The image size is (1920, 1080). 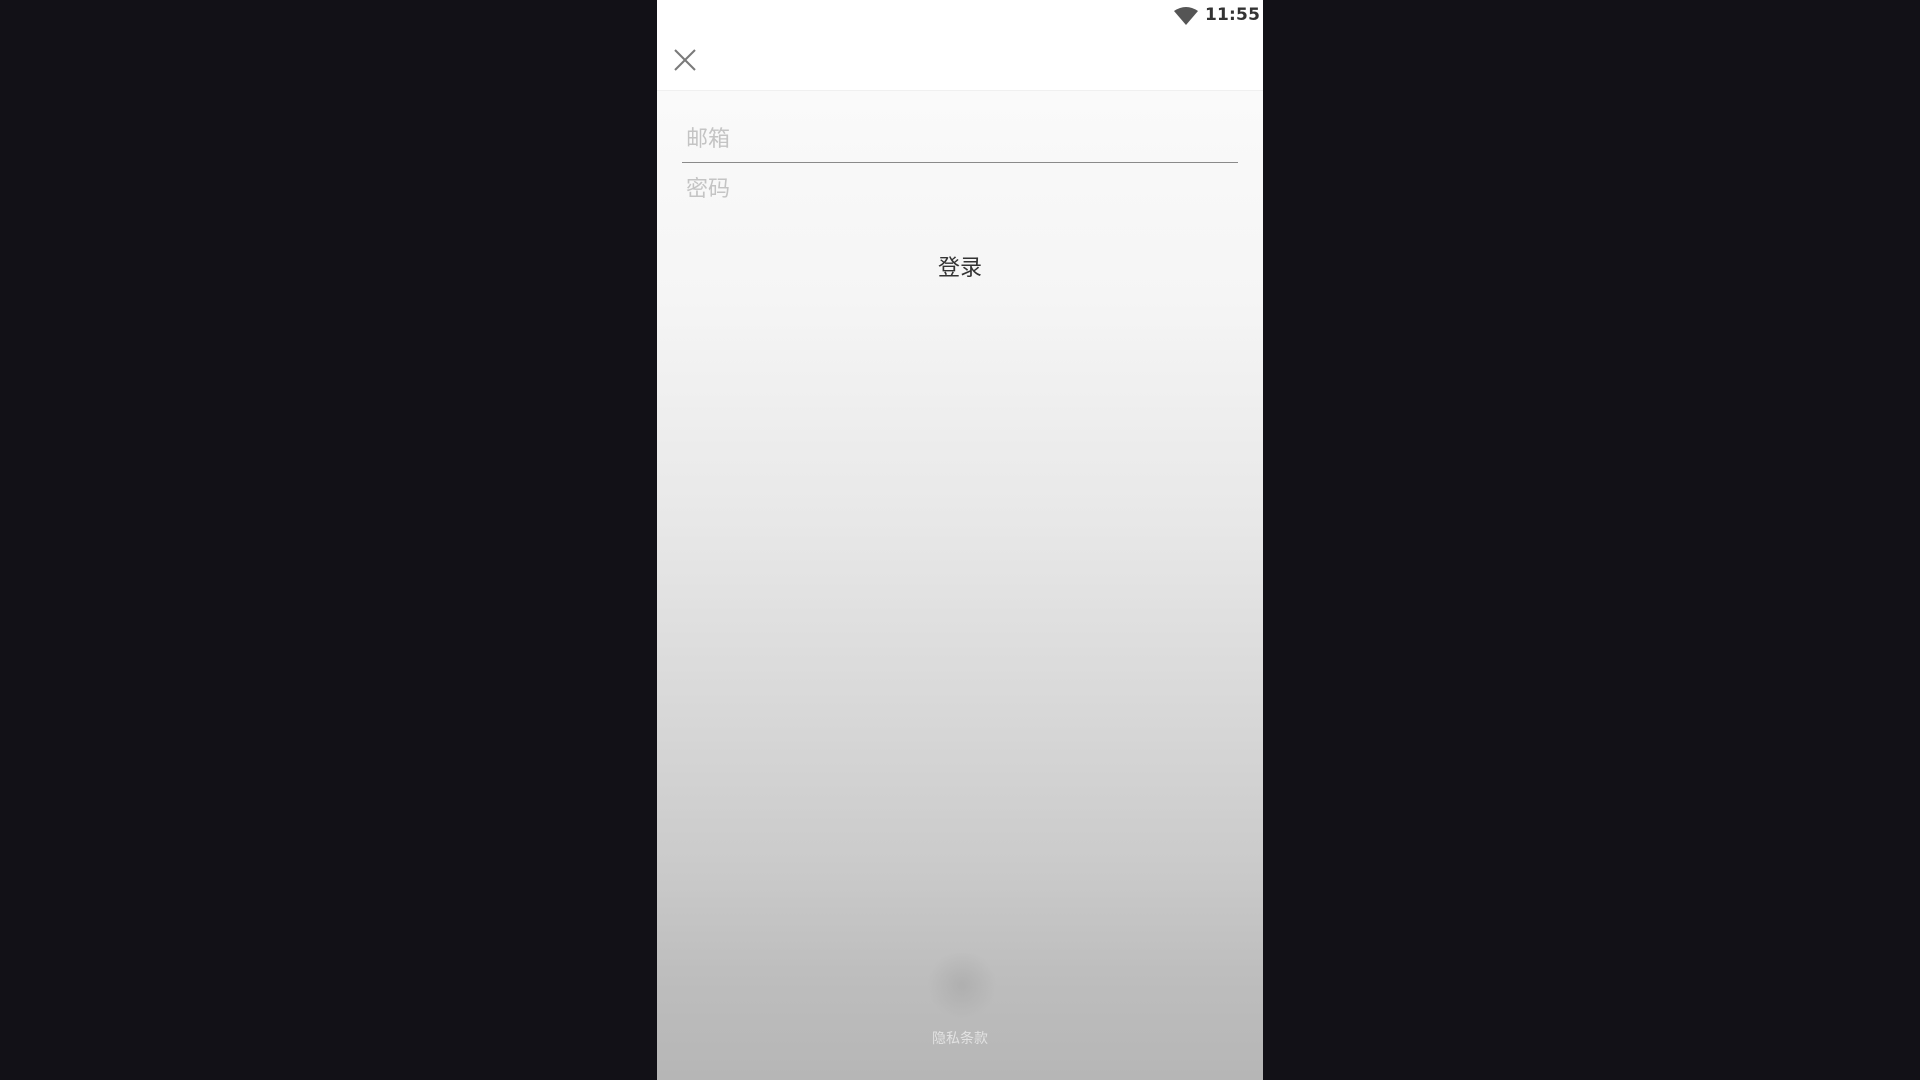 I want to click on toolbar, so click(x=960, y=61).